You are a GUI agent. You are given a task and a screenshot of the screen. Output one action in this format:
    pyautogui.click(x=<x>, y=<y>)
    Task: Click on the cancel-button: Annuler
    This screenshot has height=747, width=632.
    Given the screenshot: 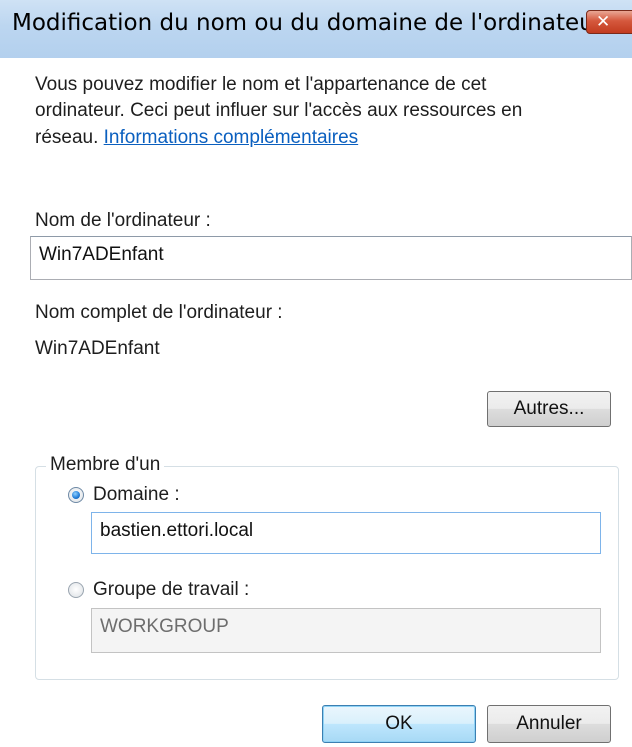 What is the action you would take?
    pyautogui.click(x=549, y=724)
    